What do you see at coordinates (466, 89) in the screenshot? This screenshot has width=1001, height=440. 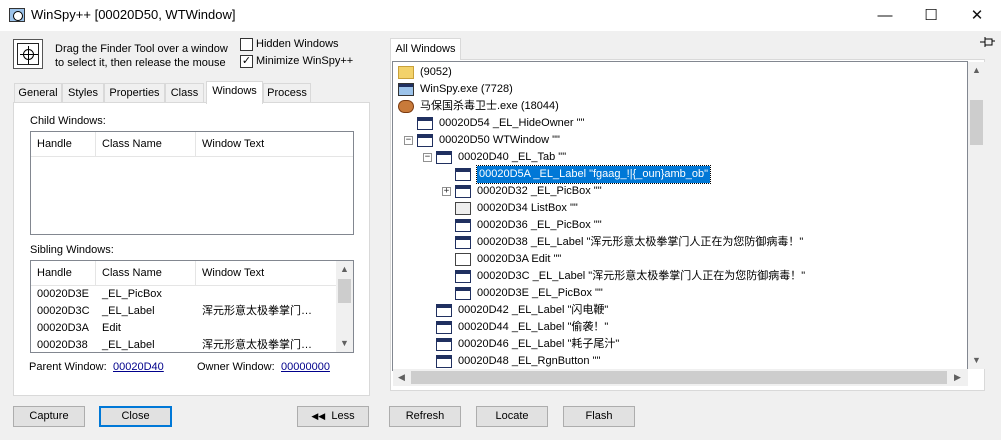 I see `tree-item-label: WinSpy.exe (7728)` at bounding box center [466, 89].